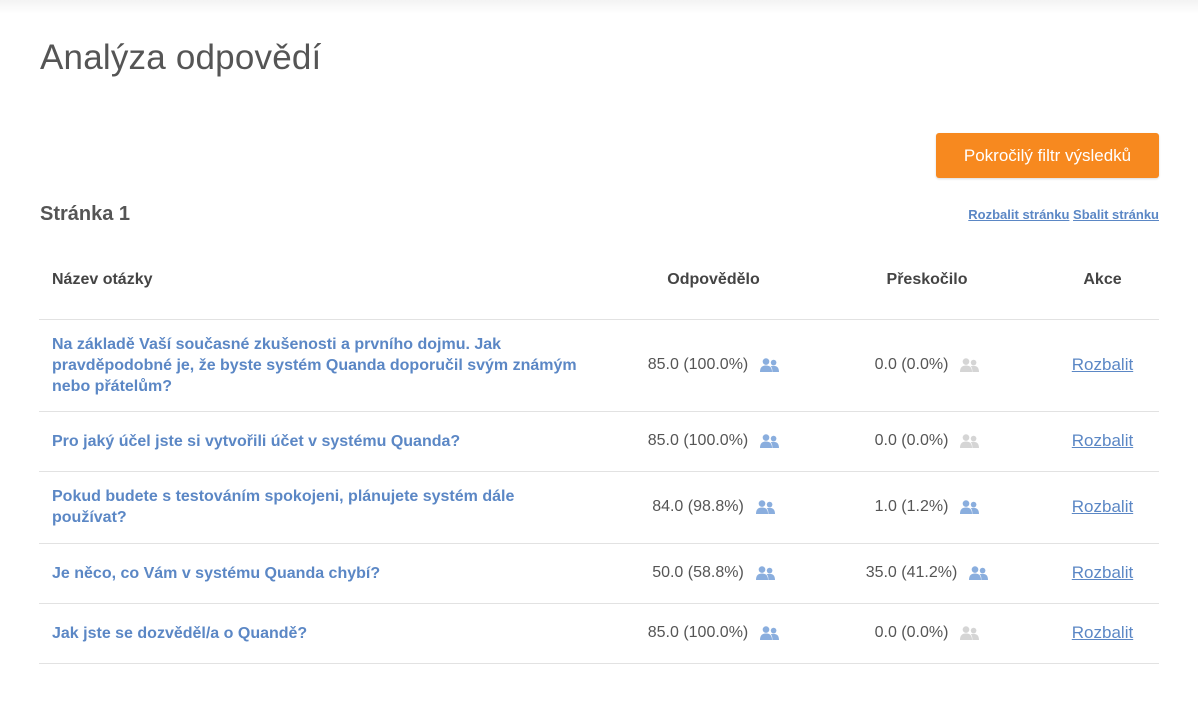 The height and width of the screenshot is (721, 1198). What do you see at coordinates (927, 280) in the screenshot?
I see `column-header-skipped: Přeskočilo` at bounding box center [927, 280].